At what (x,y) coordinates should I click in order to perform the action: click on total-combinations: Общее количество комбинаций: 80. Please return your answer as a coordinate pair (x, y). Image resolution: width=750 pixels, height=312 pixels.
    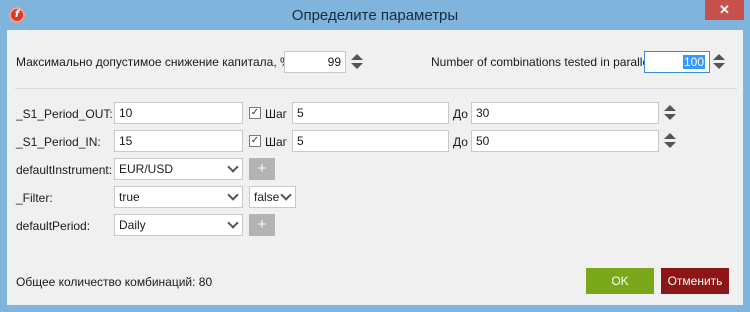
    Looking at the image, I should click on (114, 282).